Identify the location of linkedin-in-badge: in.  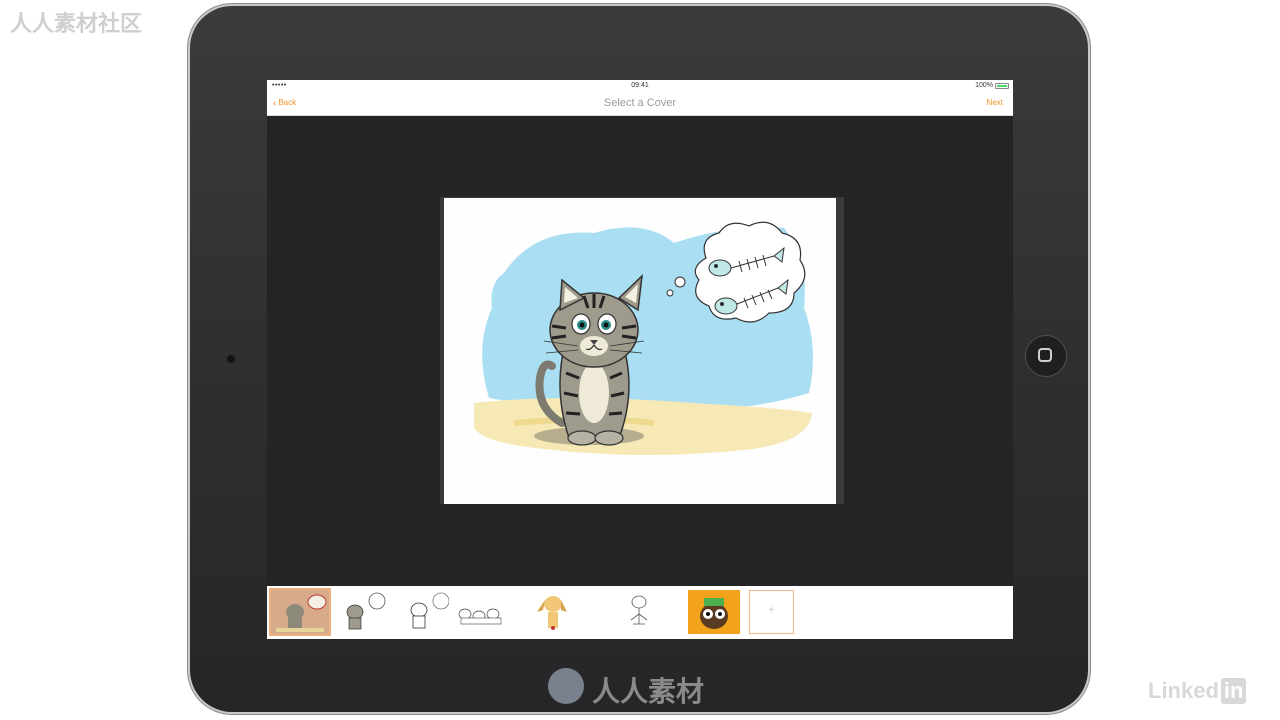
(1233, 691).